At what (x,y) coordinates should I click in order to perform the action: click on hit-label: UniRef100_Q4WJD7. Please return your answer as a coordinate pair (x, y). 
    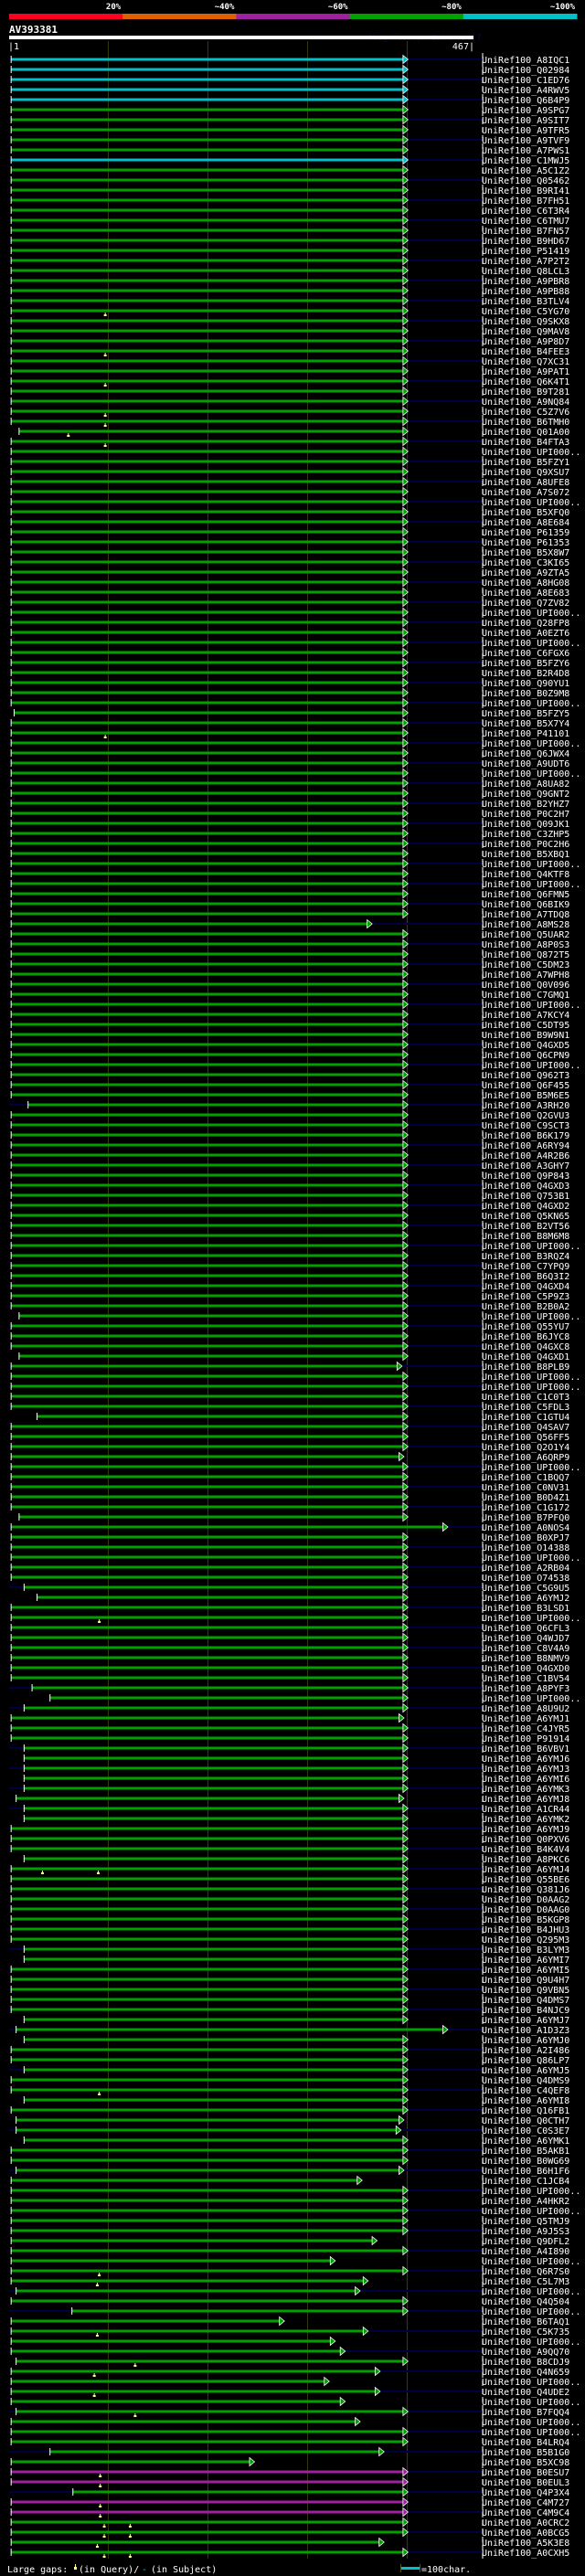
    Looking at the image, I should click on (525, 1639).